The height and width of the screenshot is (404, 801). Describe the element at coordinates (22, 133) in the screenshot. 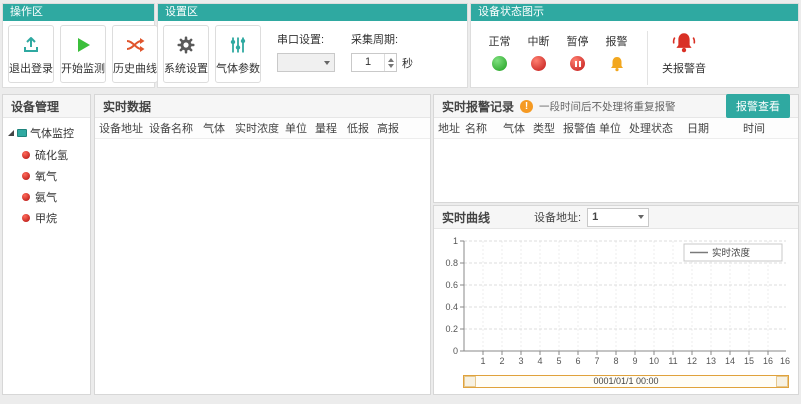

I see `monitor-node-icon` at that location.